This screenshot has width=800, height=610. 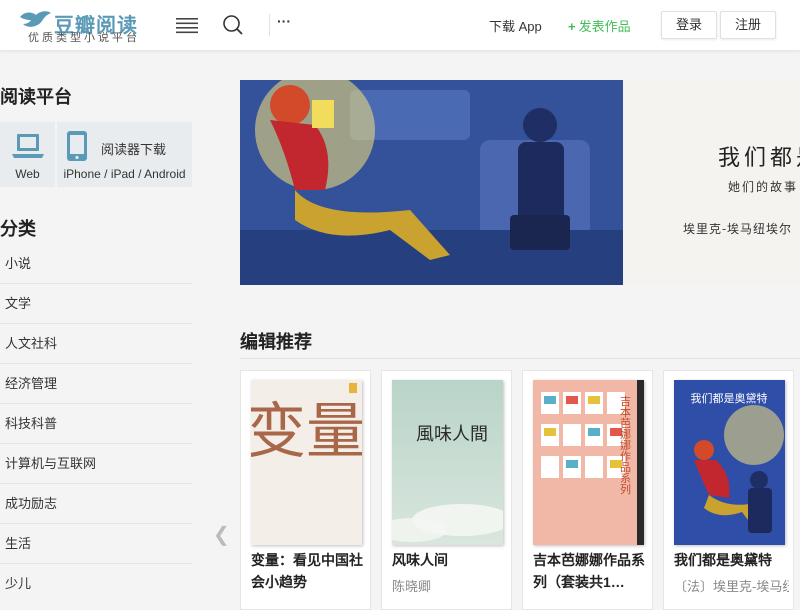 I want to click on publish-work-link: + 发表作品, so click(x=599, y=25).